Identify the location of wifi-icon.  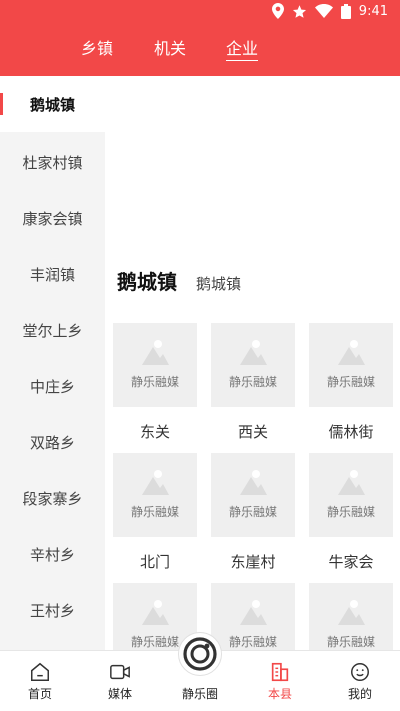
(323, 11).